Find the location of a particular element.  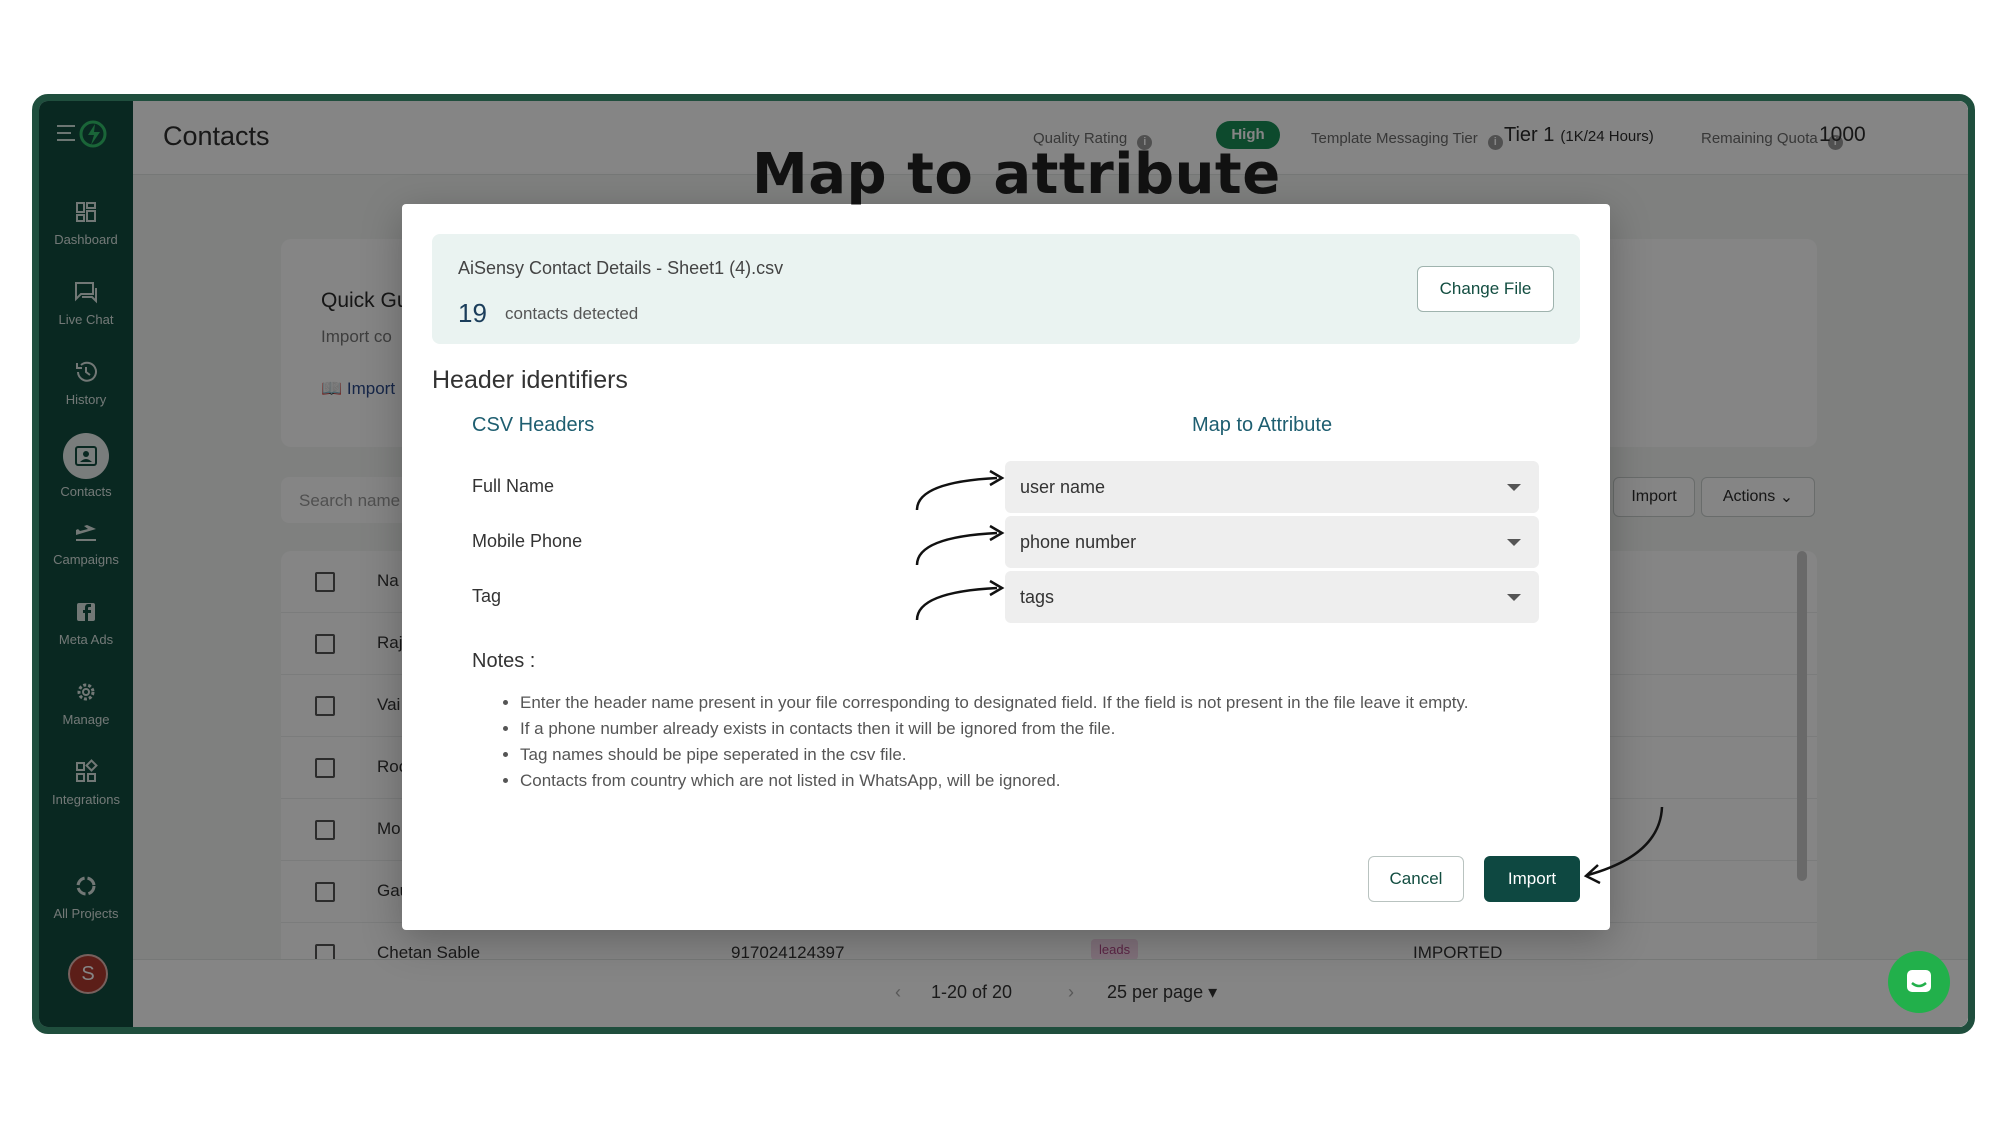

import-button: Import is located at coordinates (1532, 879).